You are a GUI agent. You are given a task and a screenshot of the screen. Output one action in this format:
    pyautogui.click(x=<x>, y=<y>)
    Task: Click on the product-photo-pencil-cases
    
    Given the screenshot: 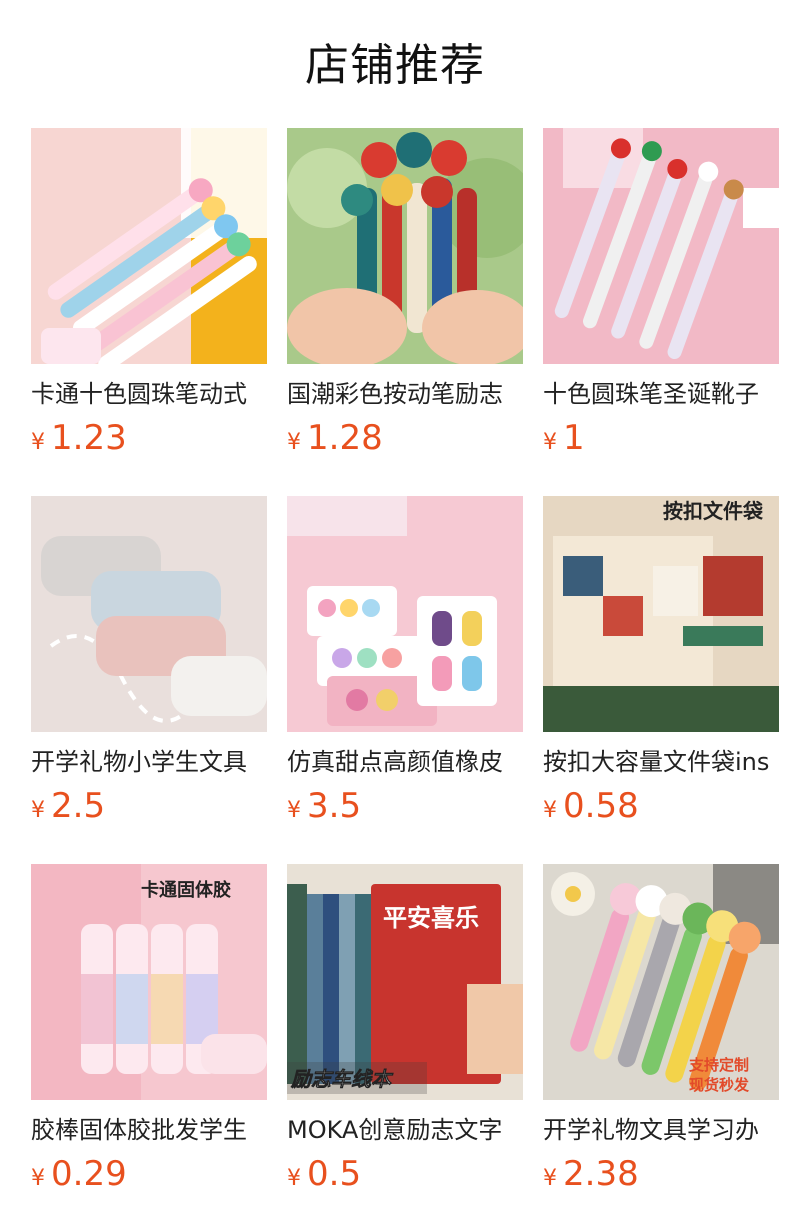 What is the action you would take?
    pyautogui.click(x=149, y=614)
    